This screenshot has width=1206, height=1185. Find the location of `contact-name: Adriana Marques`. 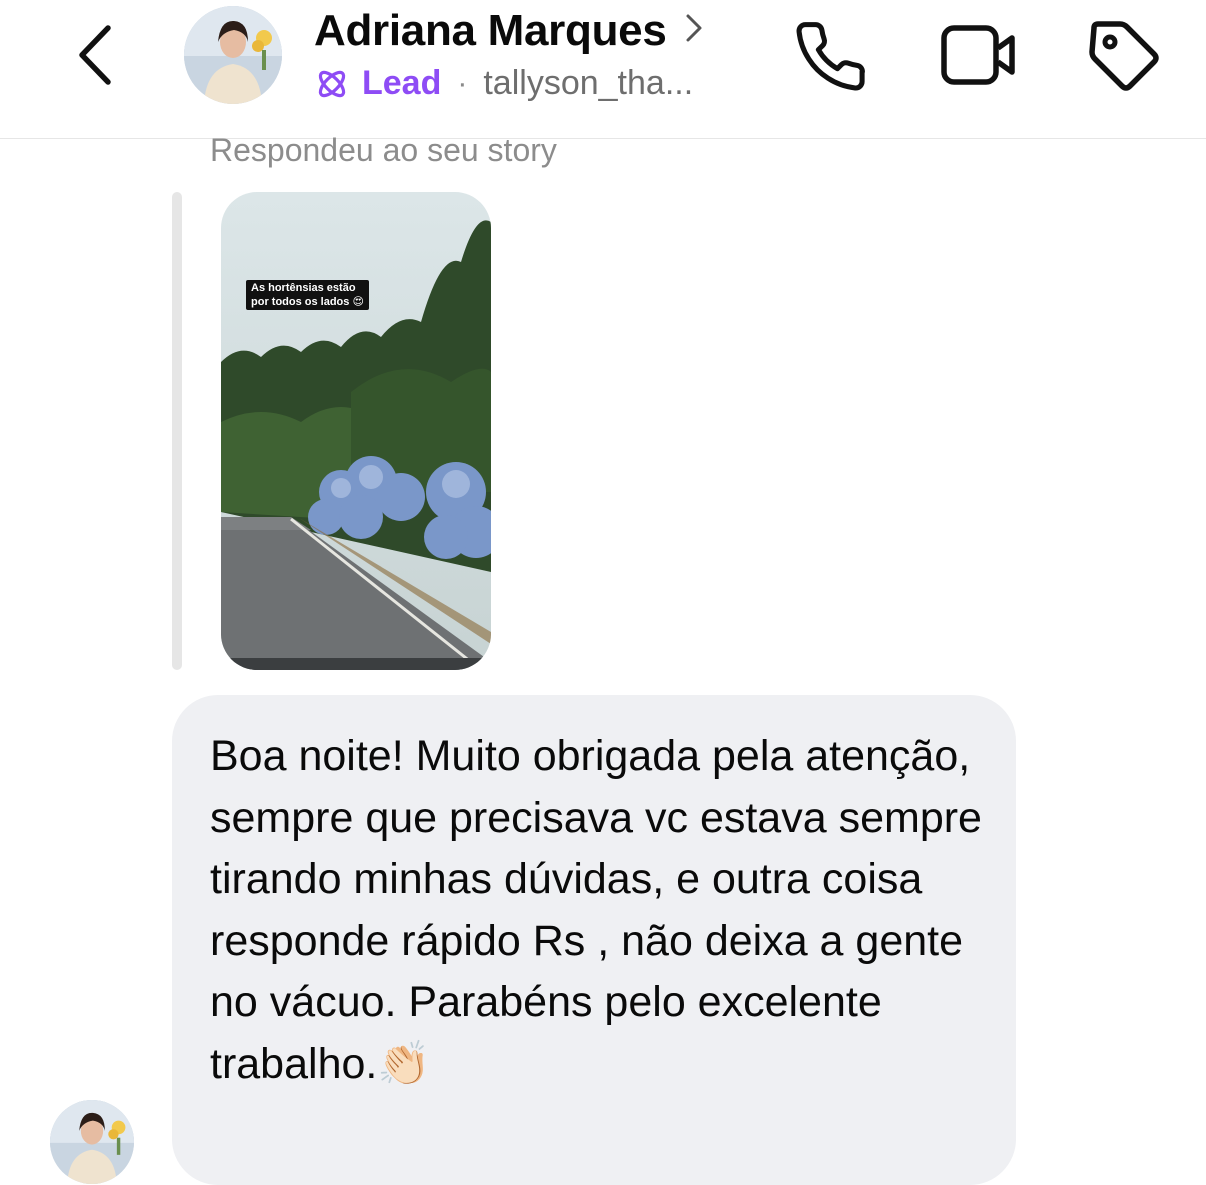

contact-name: Adriana Marques is located at coordinates (490, 30).